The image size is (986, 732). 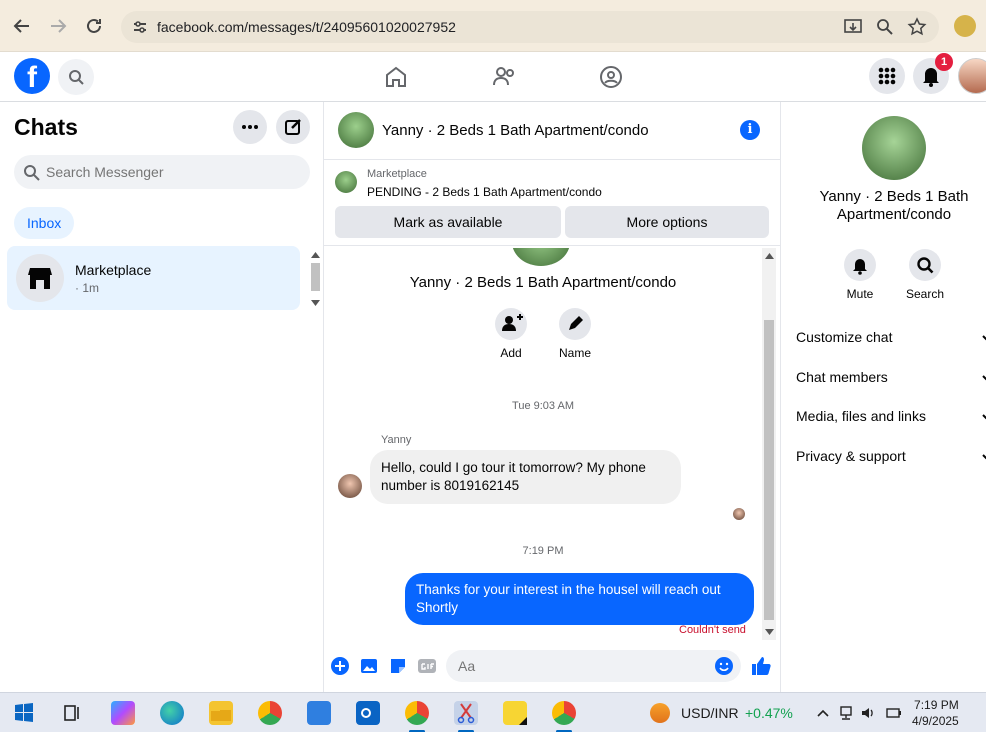 What do you see at coordinates (823, 713) in the screenshot?
I see `chevron-up-icon` at bounding box center [823, 713].